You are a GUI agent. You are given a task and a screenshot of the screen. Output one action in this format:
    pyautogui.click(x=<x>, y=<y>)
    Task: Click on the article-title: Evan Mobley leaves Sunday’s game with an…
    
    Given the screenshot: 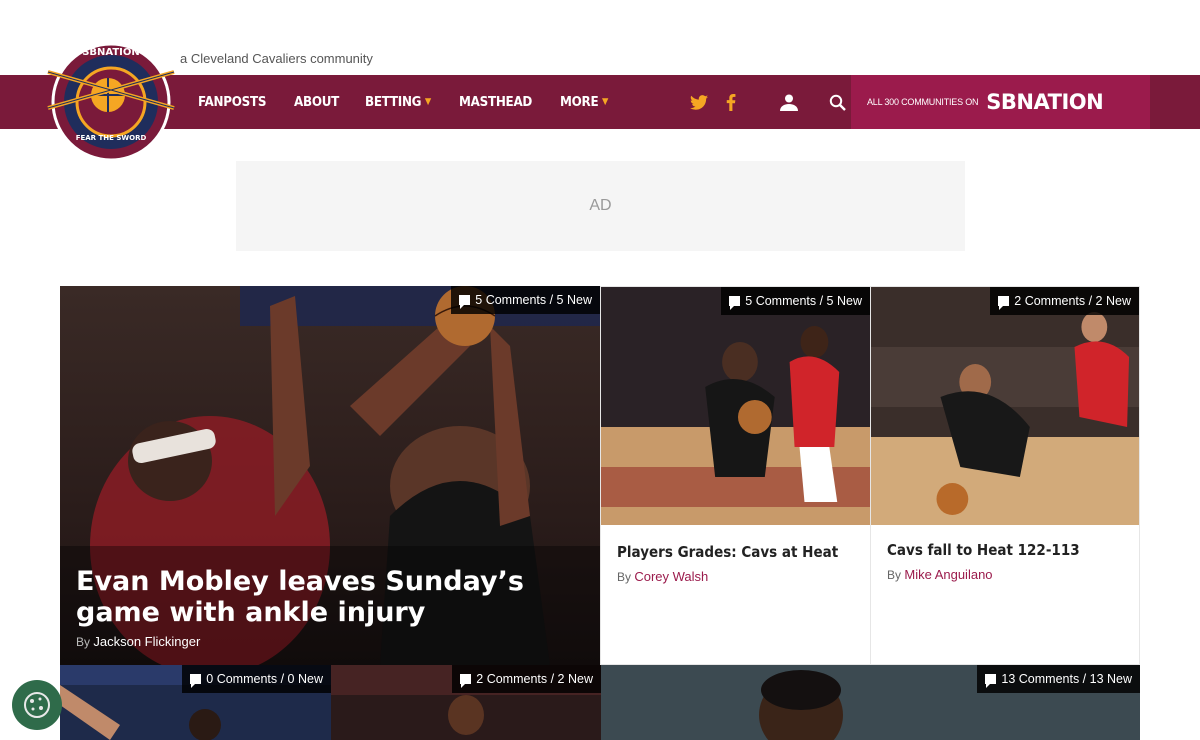 What is the action you would take?
    pyautogui.click(x=336, y=597)
    